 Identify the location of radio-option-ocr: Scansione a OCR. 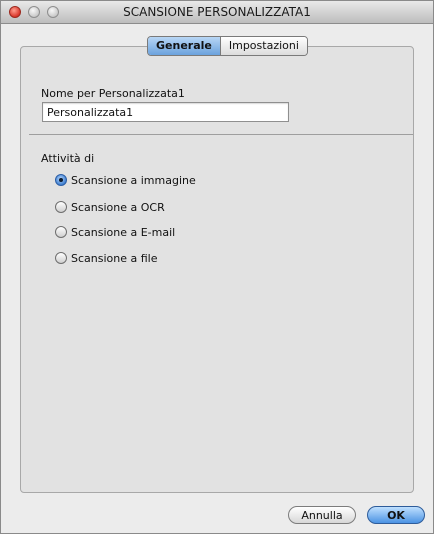
(110, 207).